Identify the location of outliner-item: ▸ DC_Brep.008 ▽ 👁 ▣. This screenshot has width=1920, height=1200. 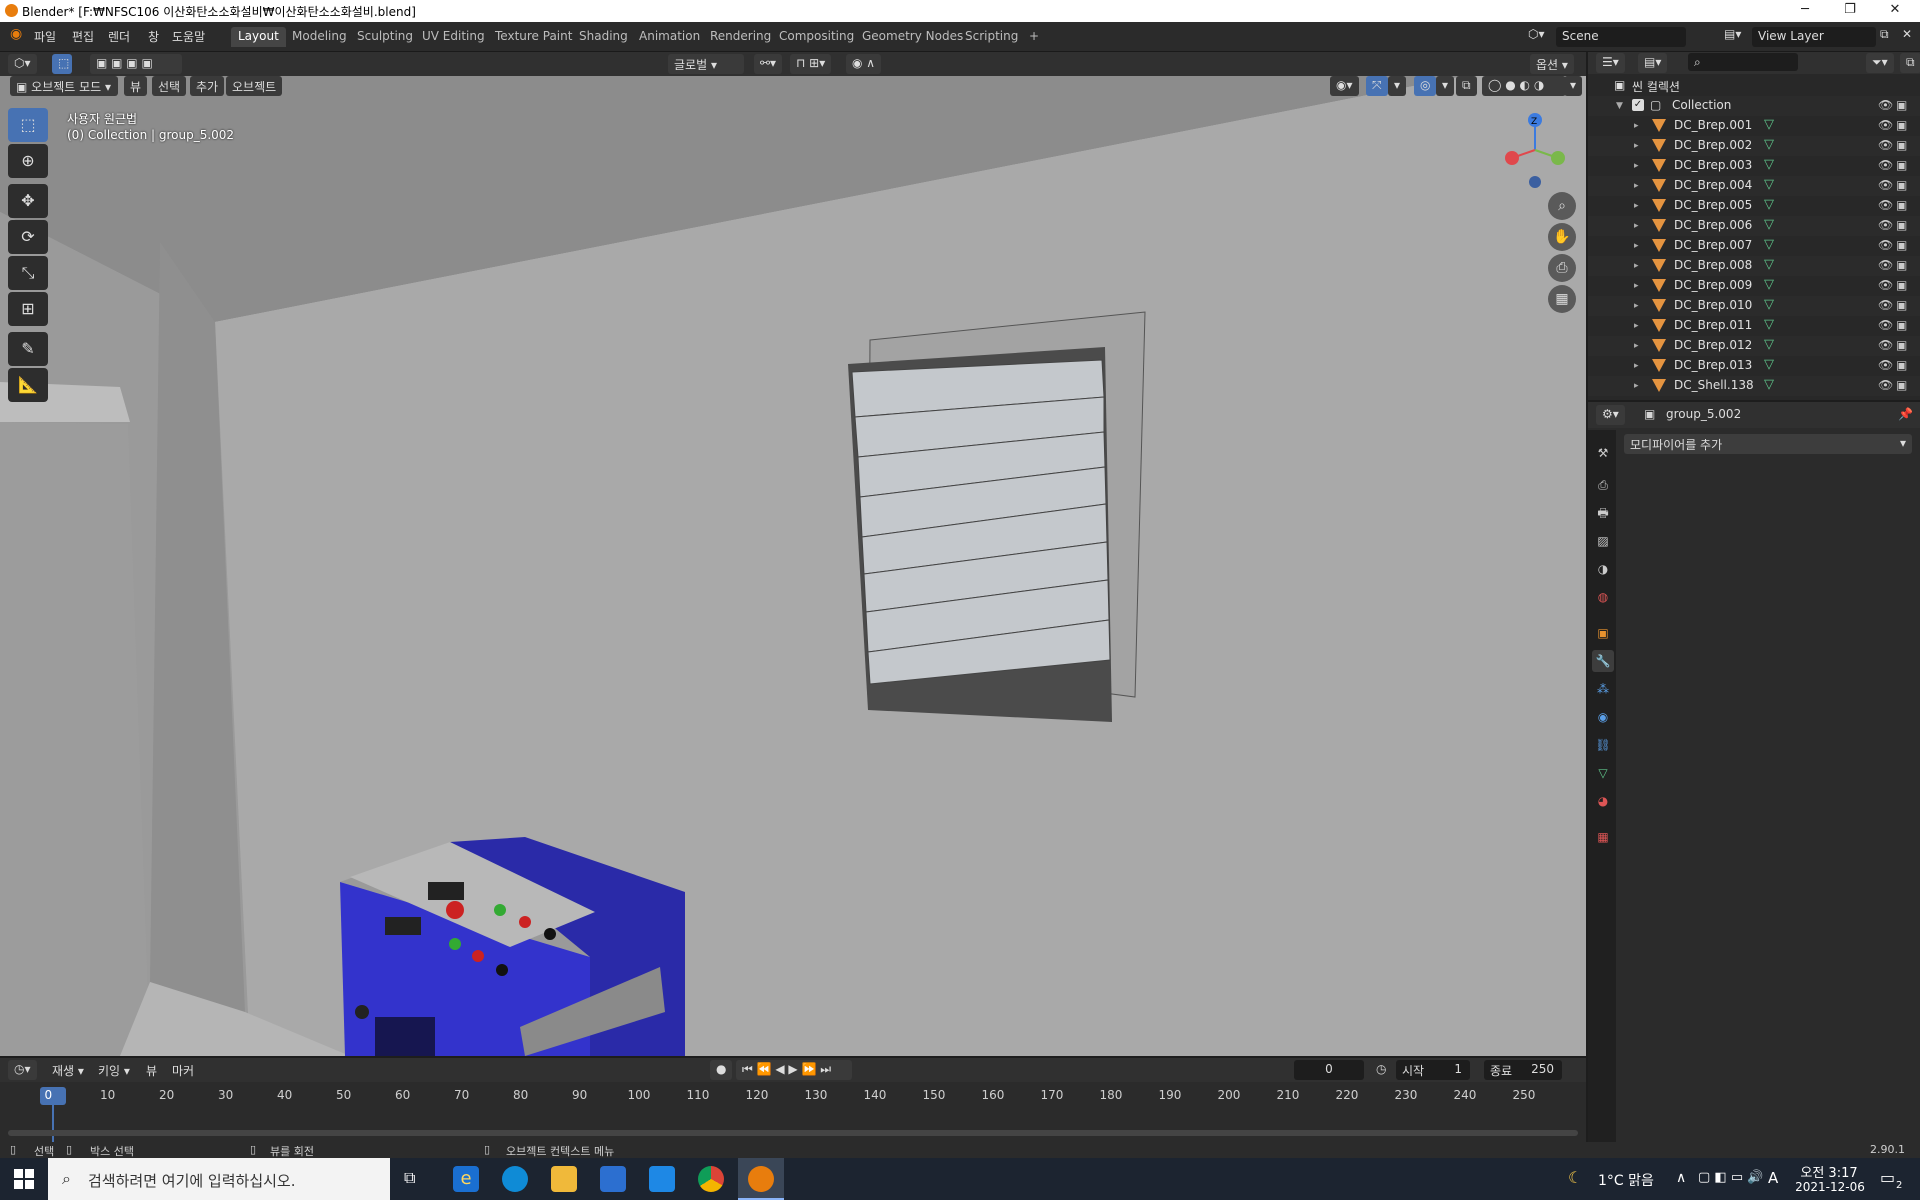
(1754, 266).